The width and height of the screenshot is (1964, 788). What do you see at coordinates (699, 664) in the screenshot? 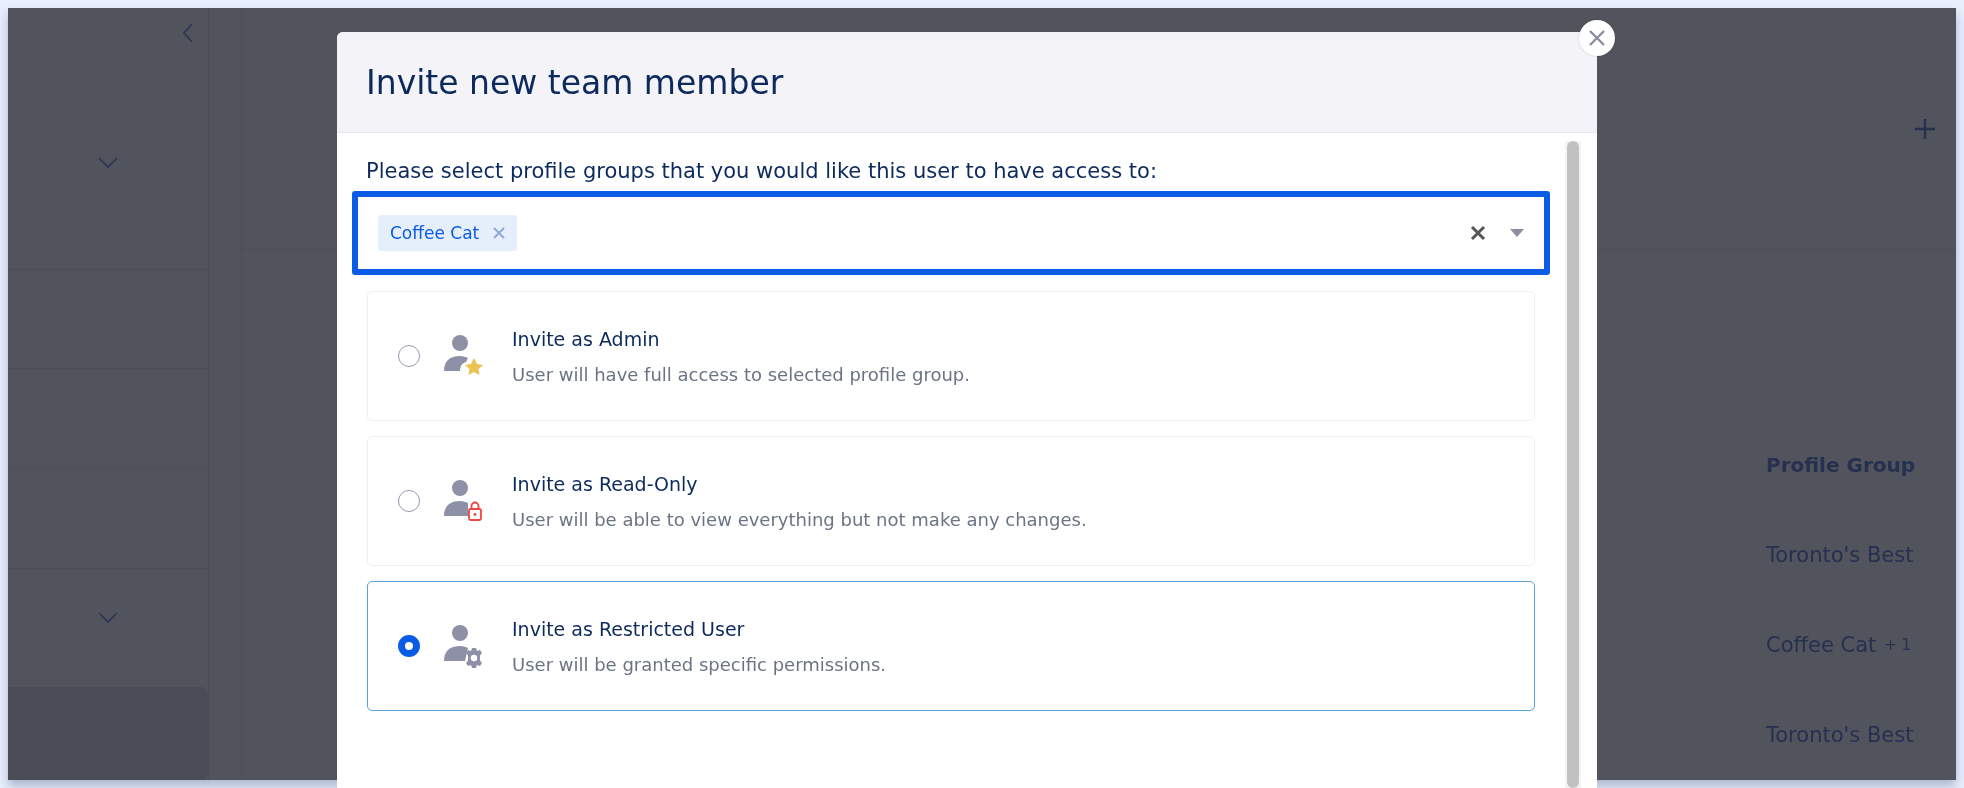
I see `option-description: User will be granted specific permissions.` at bounding box center [699, 664].